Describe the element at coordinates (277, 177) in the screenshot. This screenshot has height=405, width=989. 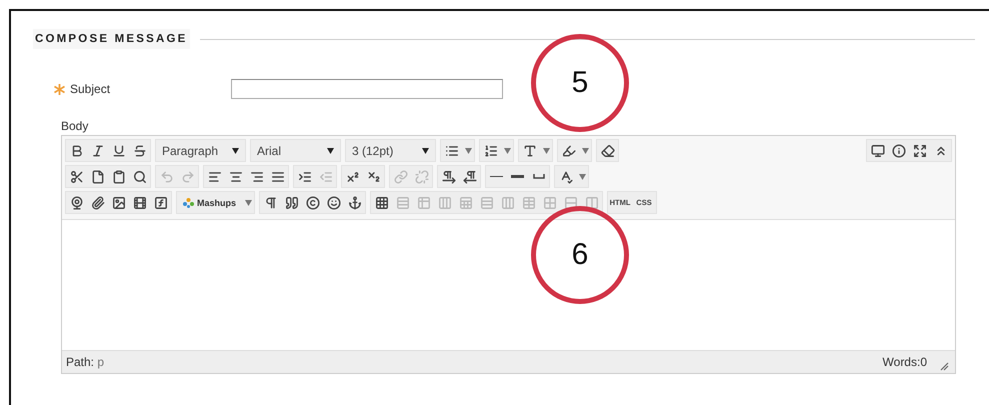
I see `align-justify-icon` at that location.